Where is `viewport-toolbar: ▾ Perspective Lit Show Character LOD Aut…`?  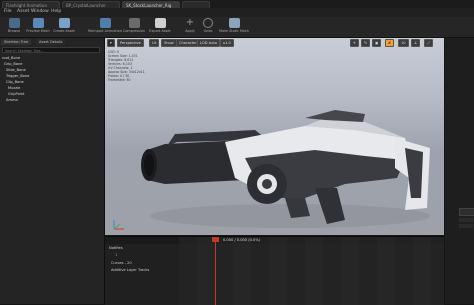 viewport-toolbar: ▾ Perspective Lit Show Character LOD Aut… is located at coordinates (274, 42).